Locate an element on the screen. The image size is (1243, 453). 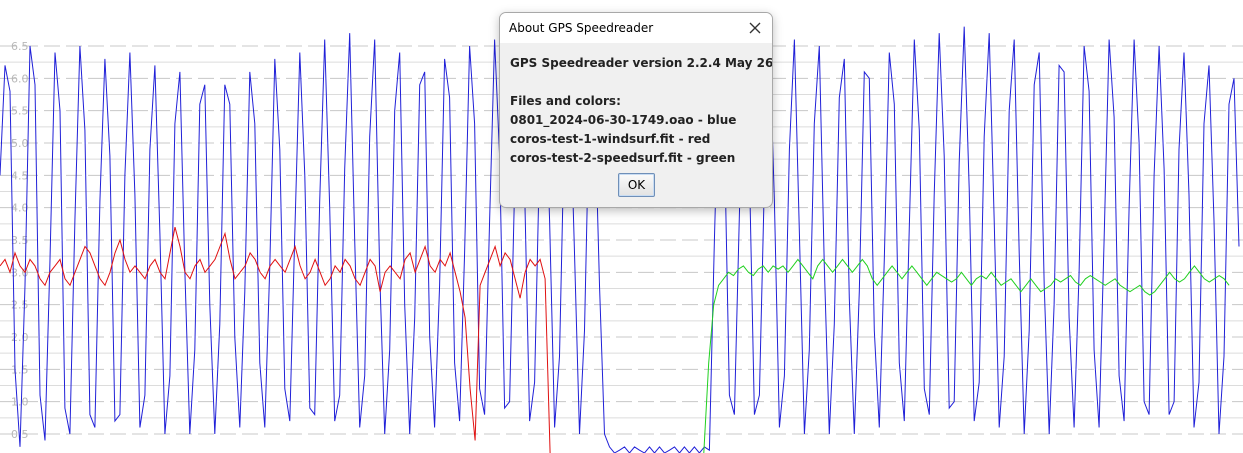
y-tick-label: 2.0 is located at coordinates (20, 337).